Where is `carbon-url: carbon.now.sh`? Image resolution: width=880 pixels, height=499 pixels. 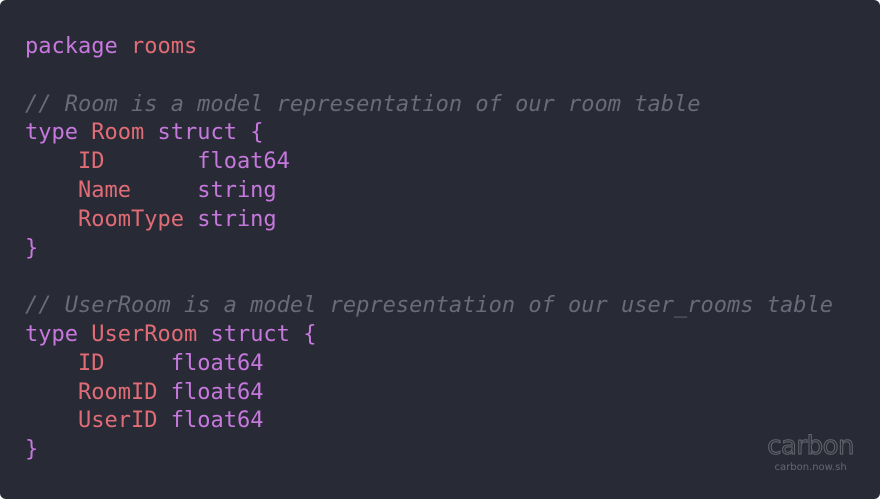 carbon-url: carbon.now.sh is located at coordinates (811, 468).